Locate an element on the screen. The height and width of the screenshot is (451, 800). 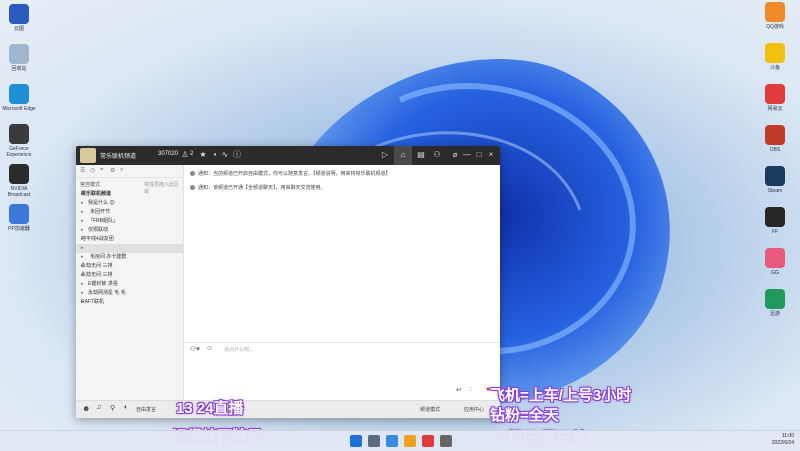
mic-toggle-icon: ⚲ is located at coordinates (112, 408).